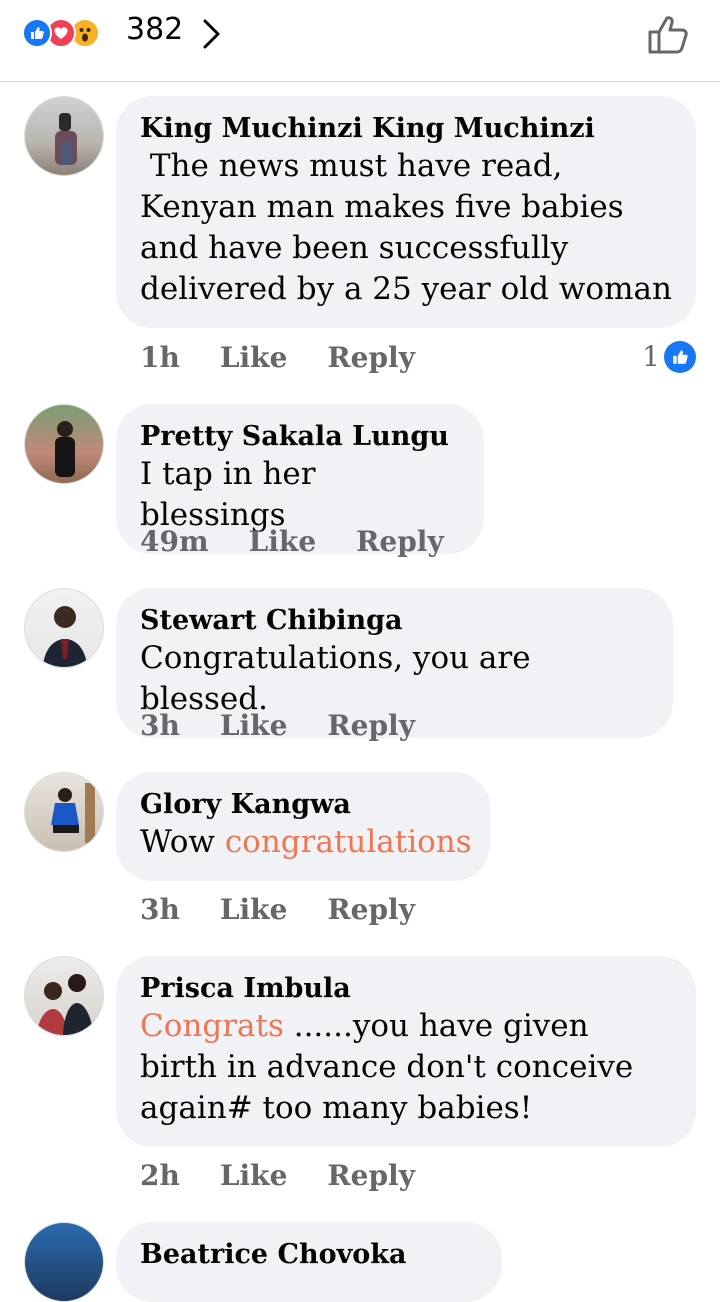  Describe the element at coordinates (61, 33) in the screenshot. I see `reaction-summary` at that location.